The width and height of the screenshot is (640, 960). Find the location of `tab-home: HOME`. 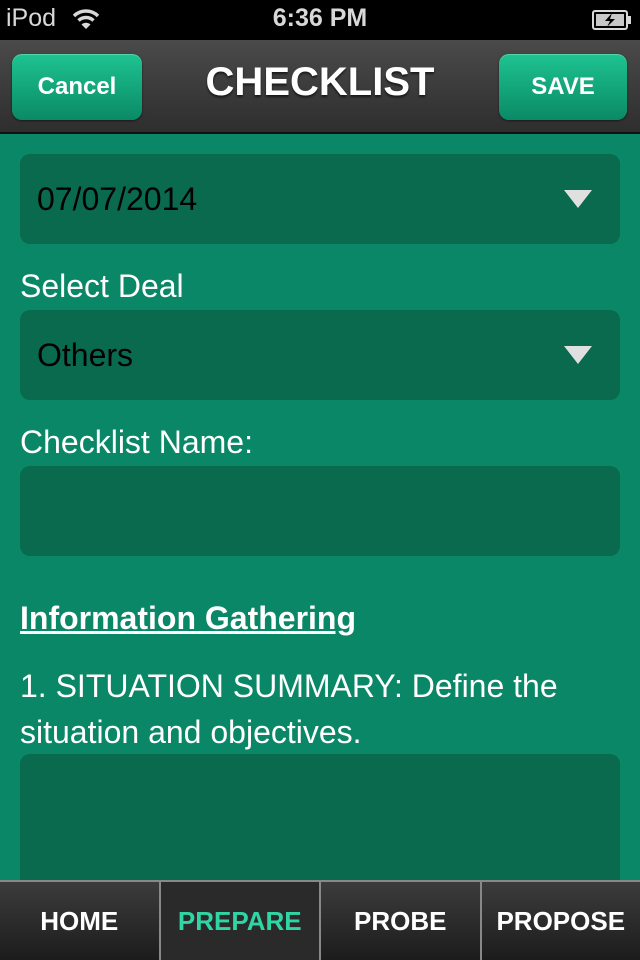

tab-home: HOME is located at coordinates (79, 921).